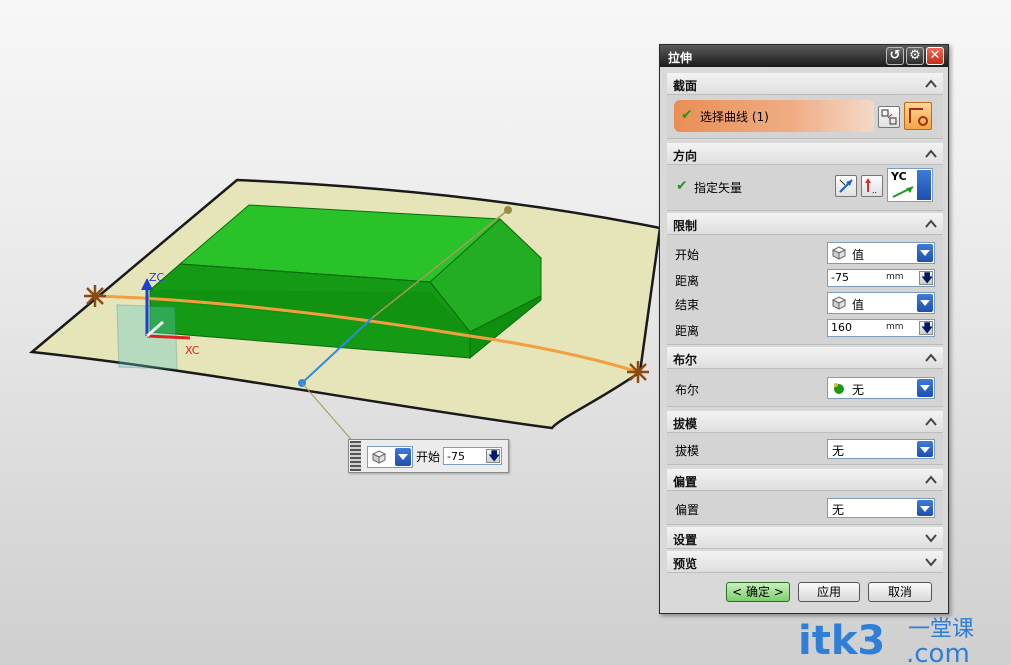 The image size is (1011, 665). What do you see at coordinates (687, 510) in the screenshot?
I see `offset-label: 偏置` at bounding box center [687, 510].